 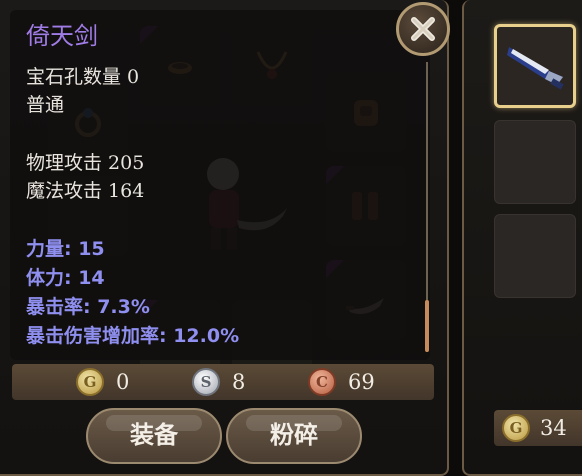 What do you see at coordinates (65, 278) in the screenshot?
I see `bonus-stamina: 体力: 14` at bounding box center [65, 278].